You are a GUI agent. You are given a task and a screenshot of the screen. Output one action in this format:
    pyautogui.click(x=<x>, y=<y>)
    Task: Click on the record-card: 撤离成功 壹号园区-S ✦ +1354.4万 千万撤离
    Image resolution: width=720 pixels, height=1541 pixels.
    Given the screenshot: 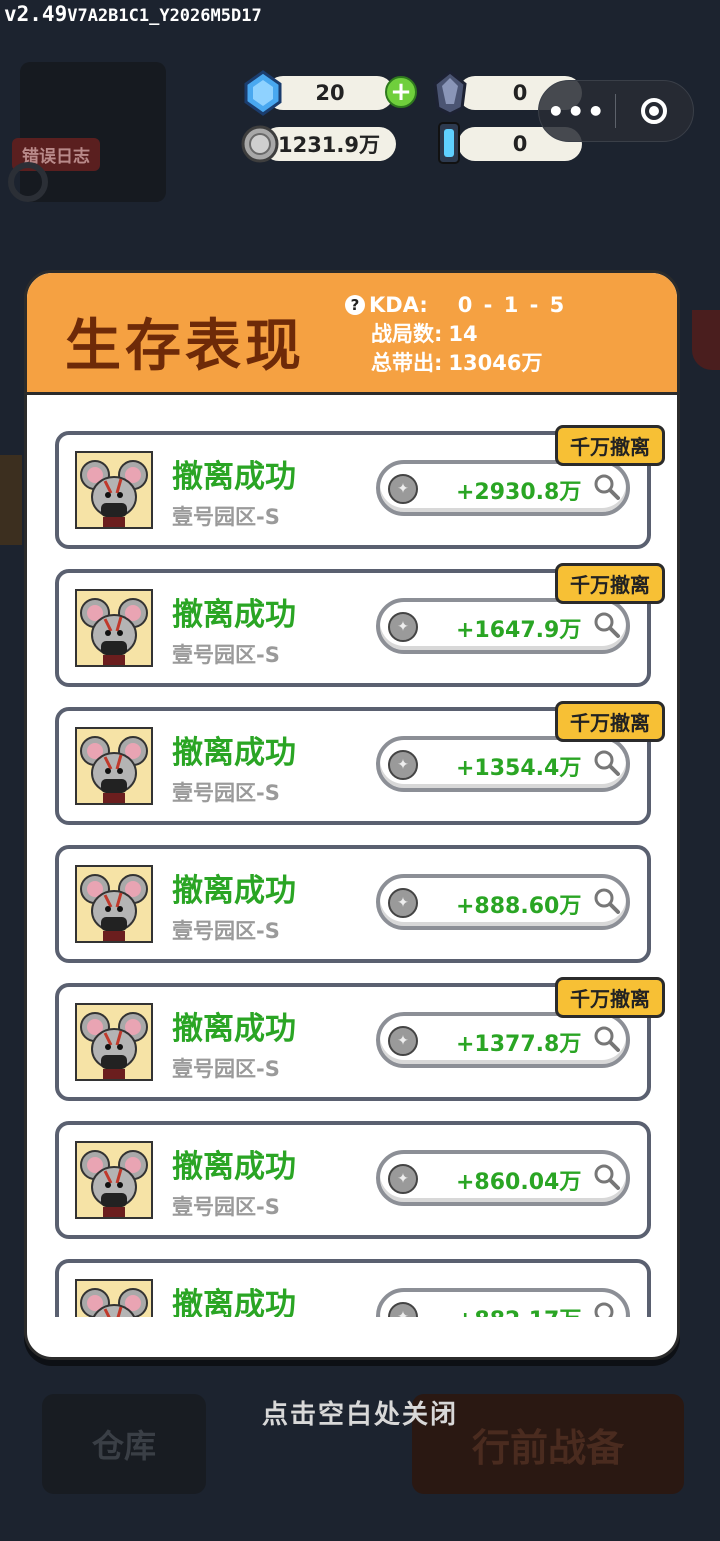 What is the action you would take?
    pyautogui.click(x=360, y=763)
    